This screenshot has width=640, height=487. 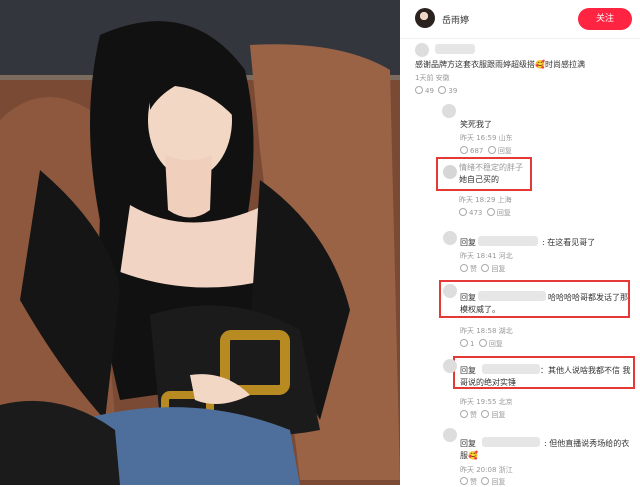 What do you see at coordinates (425, 18) in the screenshot?
I see `author-avatar` at bounding box center [425, 18].